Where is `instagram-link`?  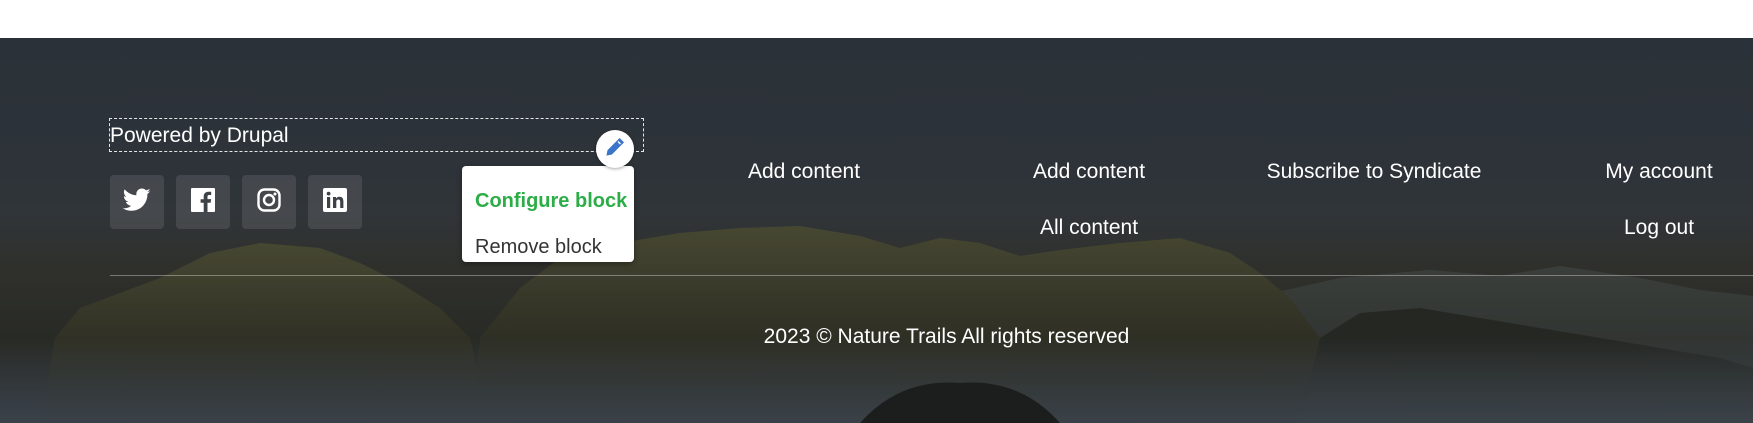
instagram-link is located at coordinates (269, 202).